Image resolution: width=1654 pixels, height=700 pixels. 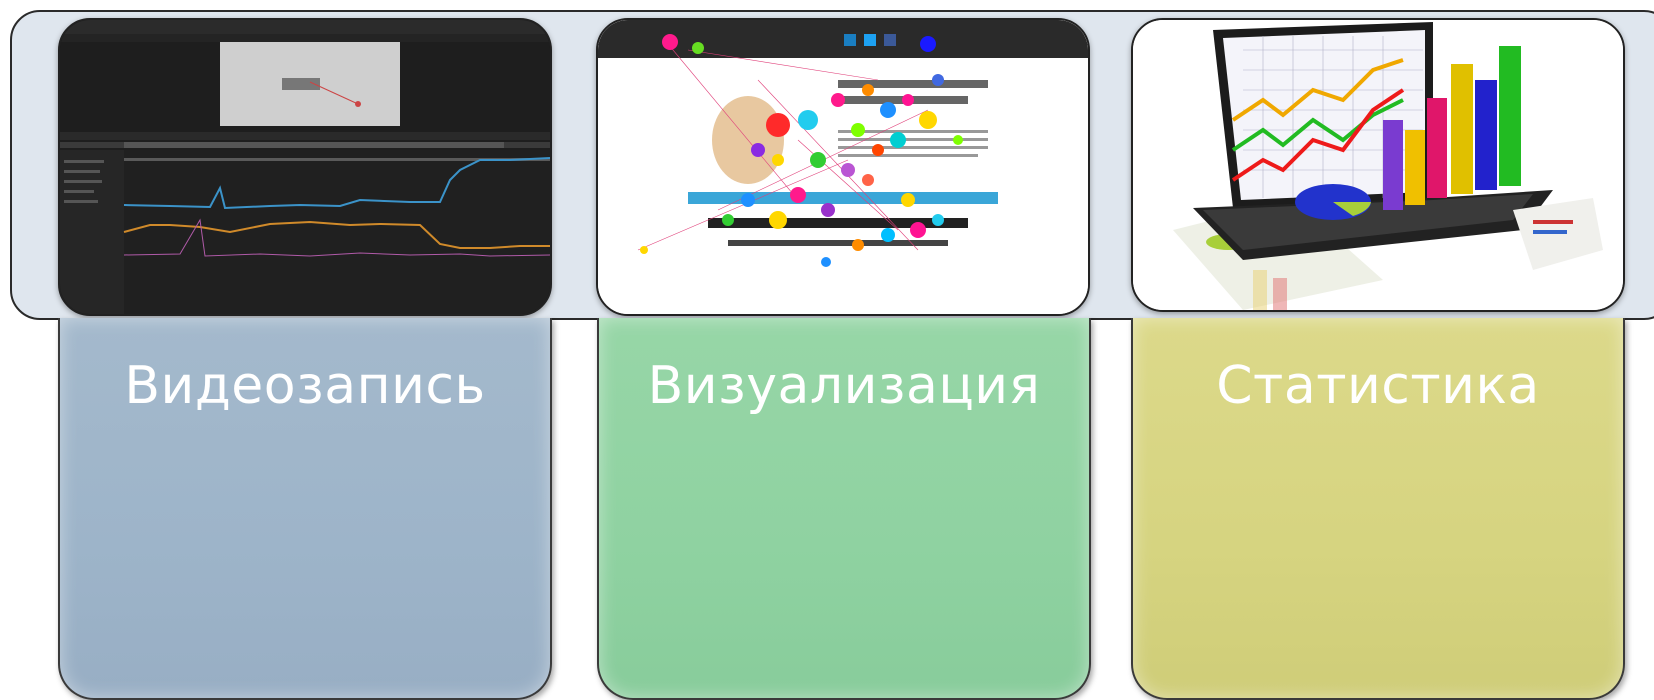 What do you see at coordinates (1378, 165) in the screenshot?
I see `statistics-thumbnail` at bounding box center [1378, 165].